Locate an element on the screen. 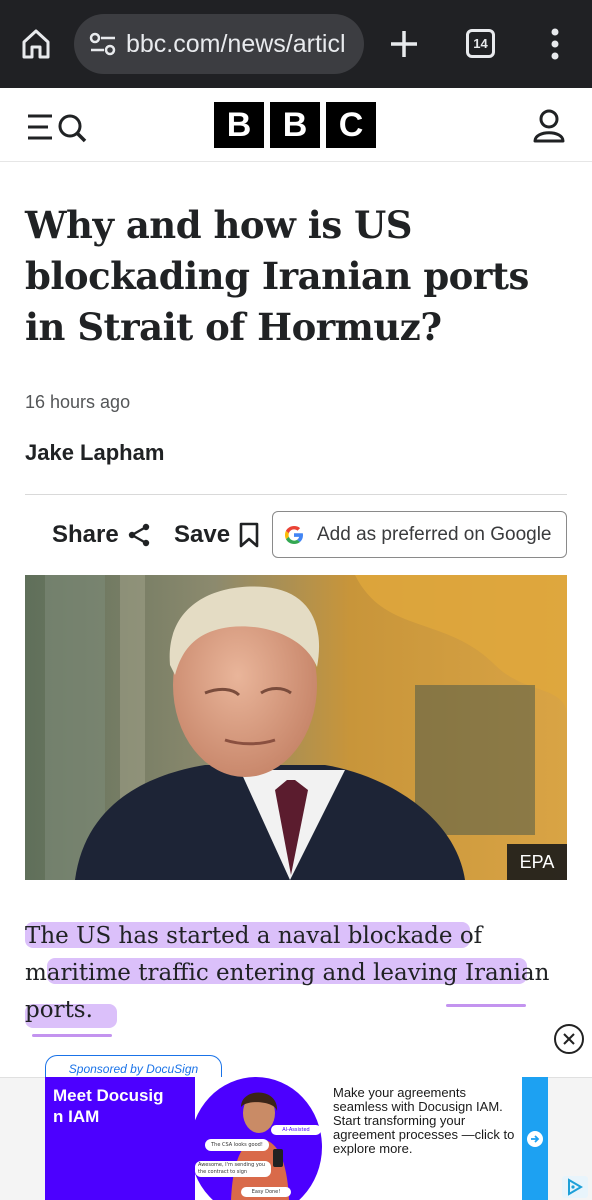 This screenshot has height=1200, width=592. home-button is located at coordinates (36, 44).